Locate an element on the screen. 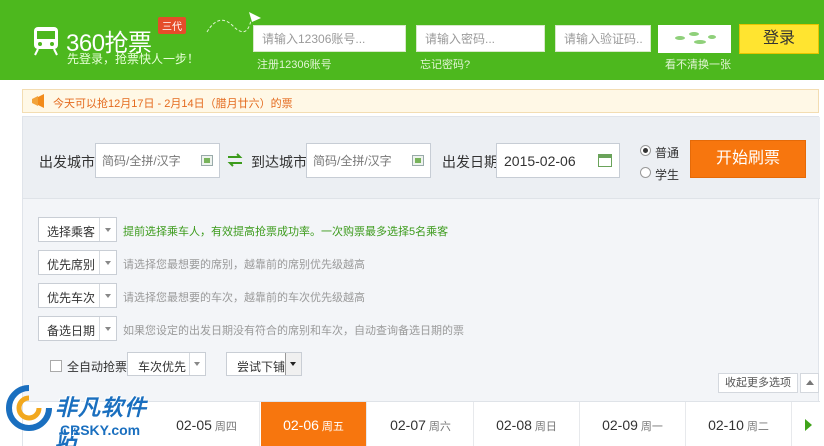  to-city-field is located at coordinates (368, 160).